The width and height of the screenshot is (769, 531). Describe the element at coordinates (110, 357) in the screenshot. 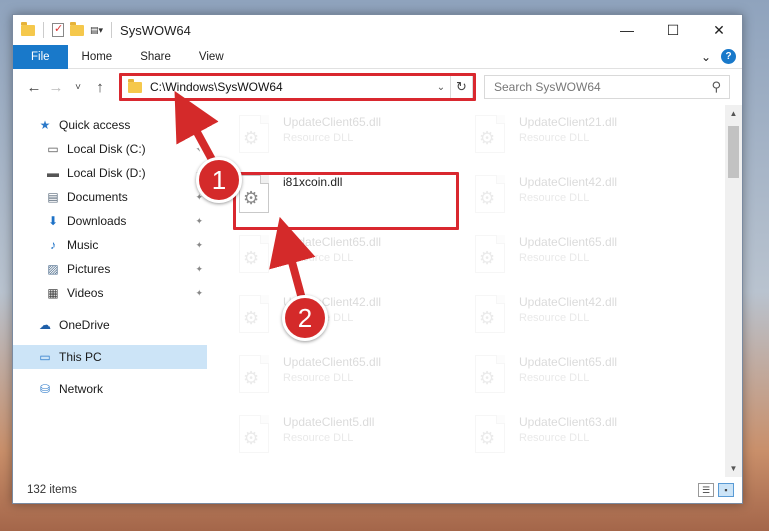

I see `sidebar-item-this-pc: ▭ This PC` at that location.